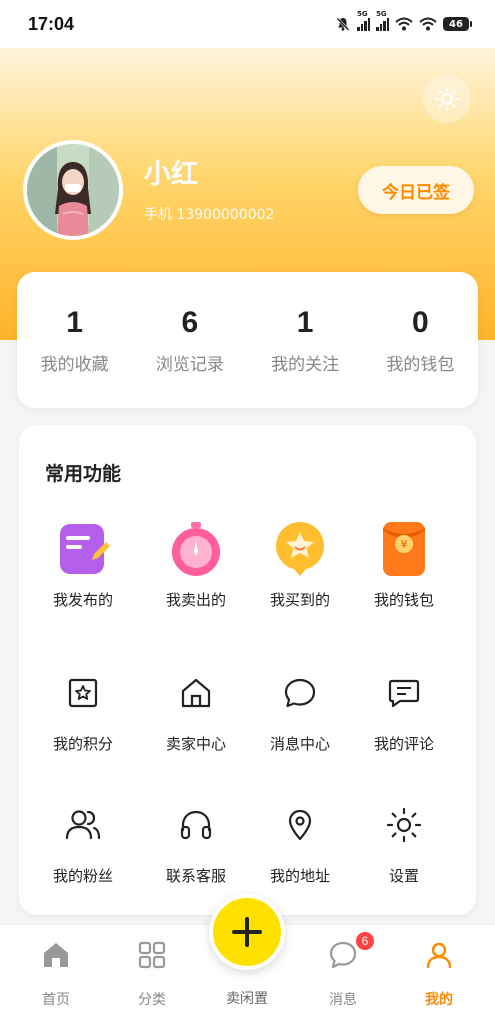 The height and width of the screenshot is (1024, 495). What do you see at coordinates (457, 24) in the screenshot?
I see `battery-icon: 46` at bounding box center [457, 24].